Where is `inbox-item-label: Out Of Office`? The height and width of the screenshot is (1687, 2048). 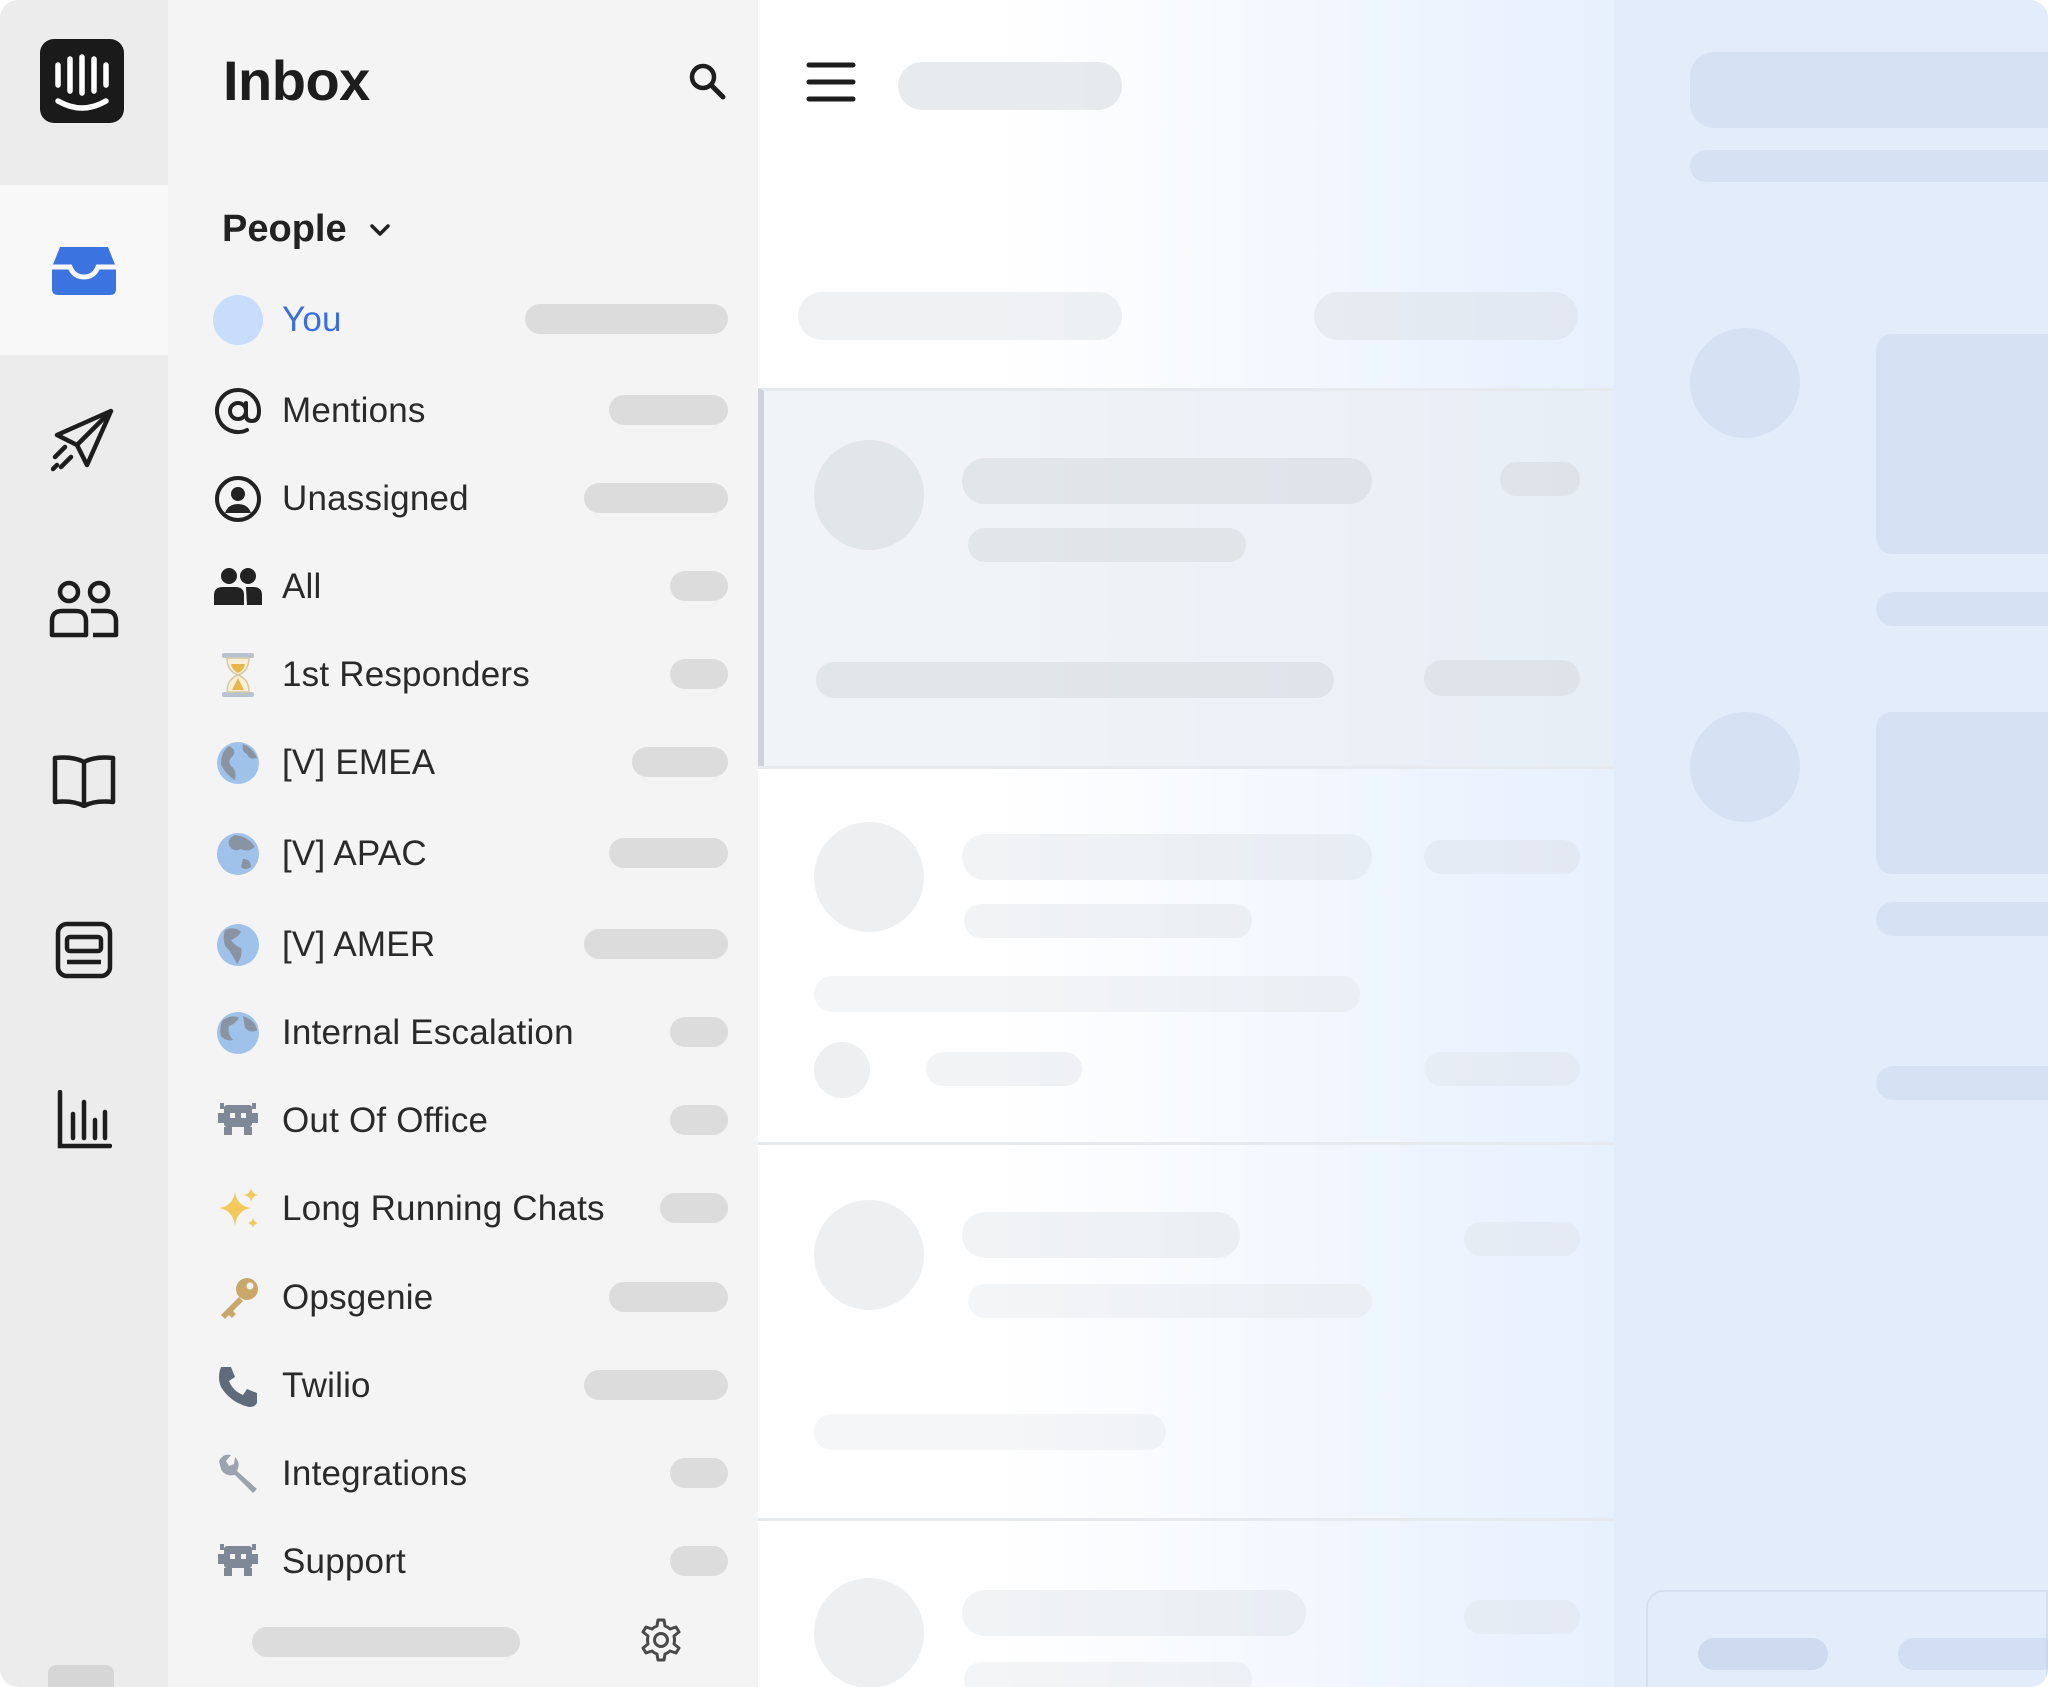
inbox-item-label: Out Of Office is located at coordinates (385, 1120).